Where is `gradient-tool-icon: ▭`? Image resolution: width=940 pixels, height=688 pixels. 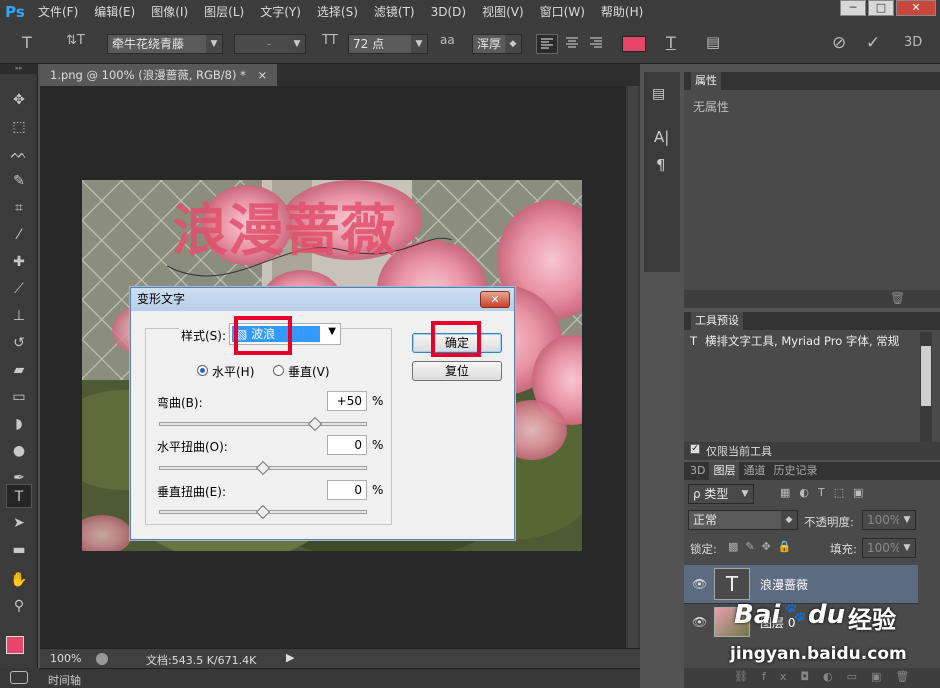 gradient-tool-icon: ▭ is located at coordinates (19, 397).